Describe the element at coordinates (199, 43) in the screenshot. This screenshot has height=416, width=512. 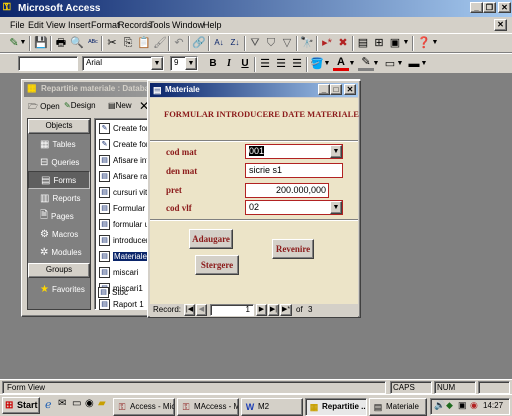
I see `insert-hyperlink-icon: 🔗` at that location.